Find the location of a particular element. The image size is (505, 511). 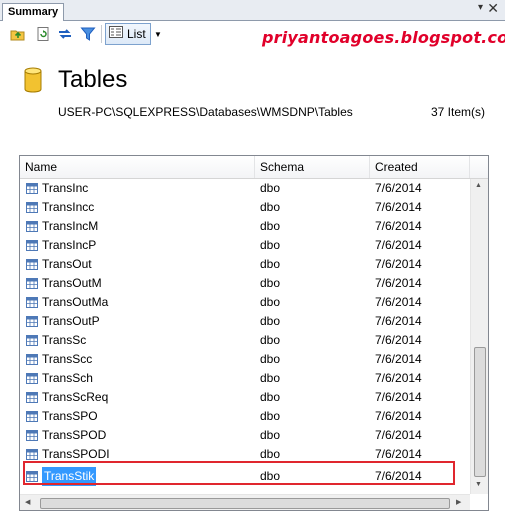

tab-summary: Summary is located at coordinates (33, 12).